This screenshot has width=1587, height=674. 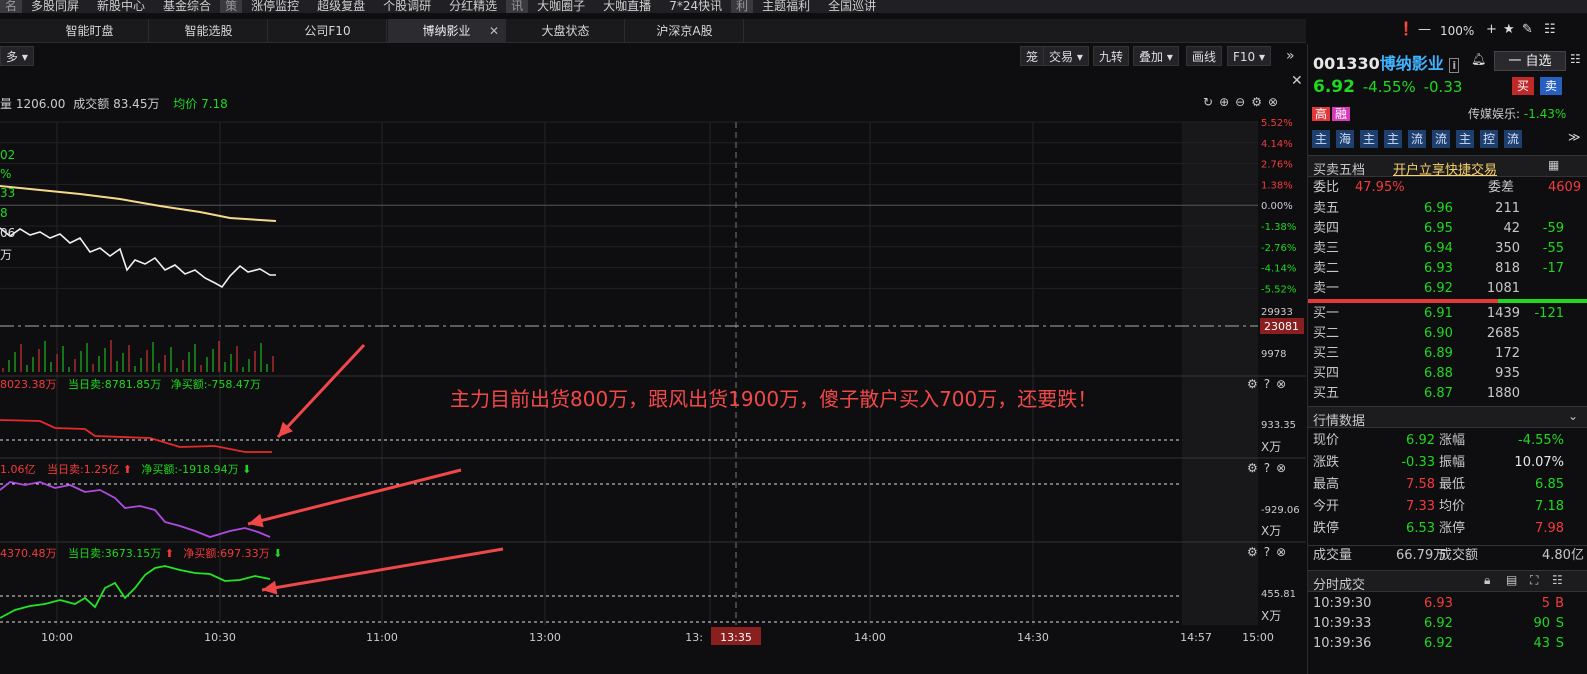 What do you see at coordinates (1523, 86) in the screenshot?
I see `buy-button: 买` at bounding box center [1523, 86].